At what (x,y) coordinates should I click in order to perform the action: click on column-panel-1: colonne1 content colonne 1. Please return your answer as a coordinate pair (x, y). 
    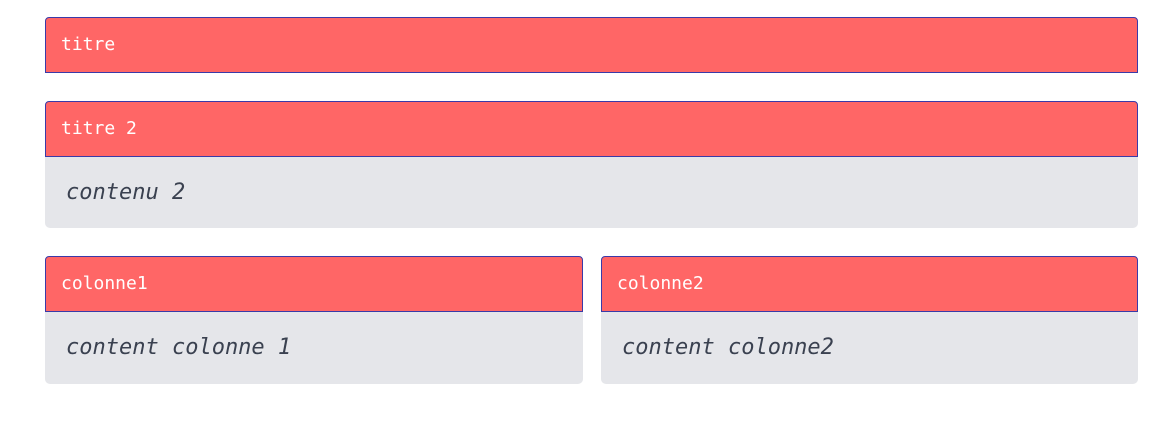
    Looking at the image, I should click on (314, 320).